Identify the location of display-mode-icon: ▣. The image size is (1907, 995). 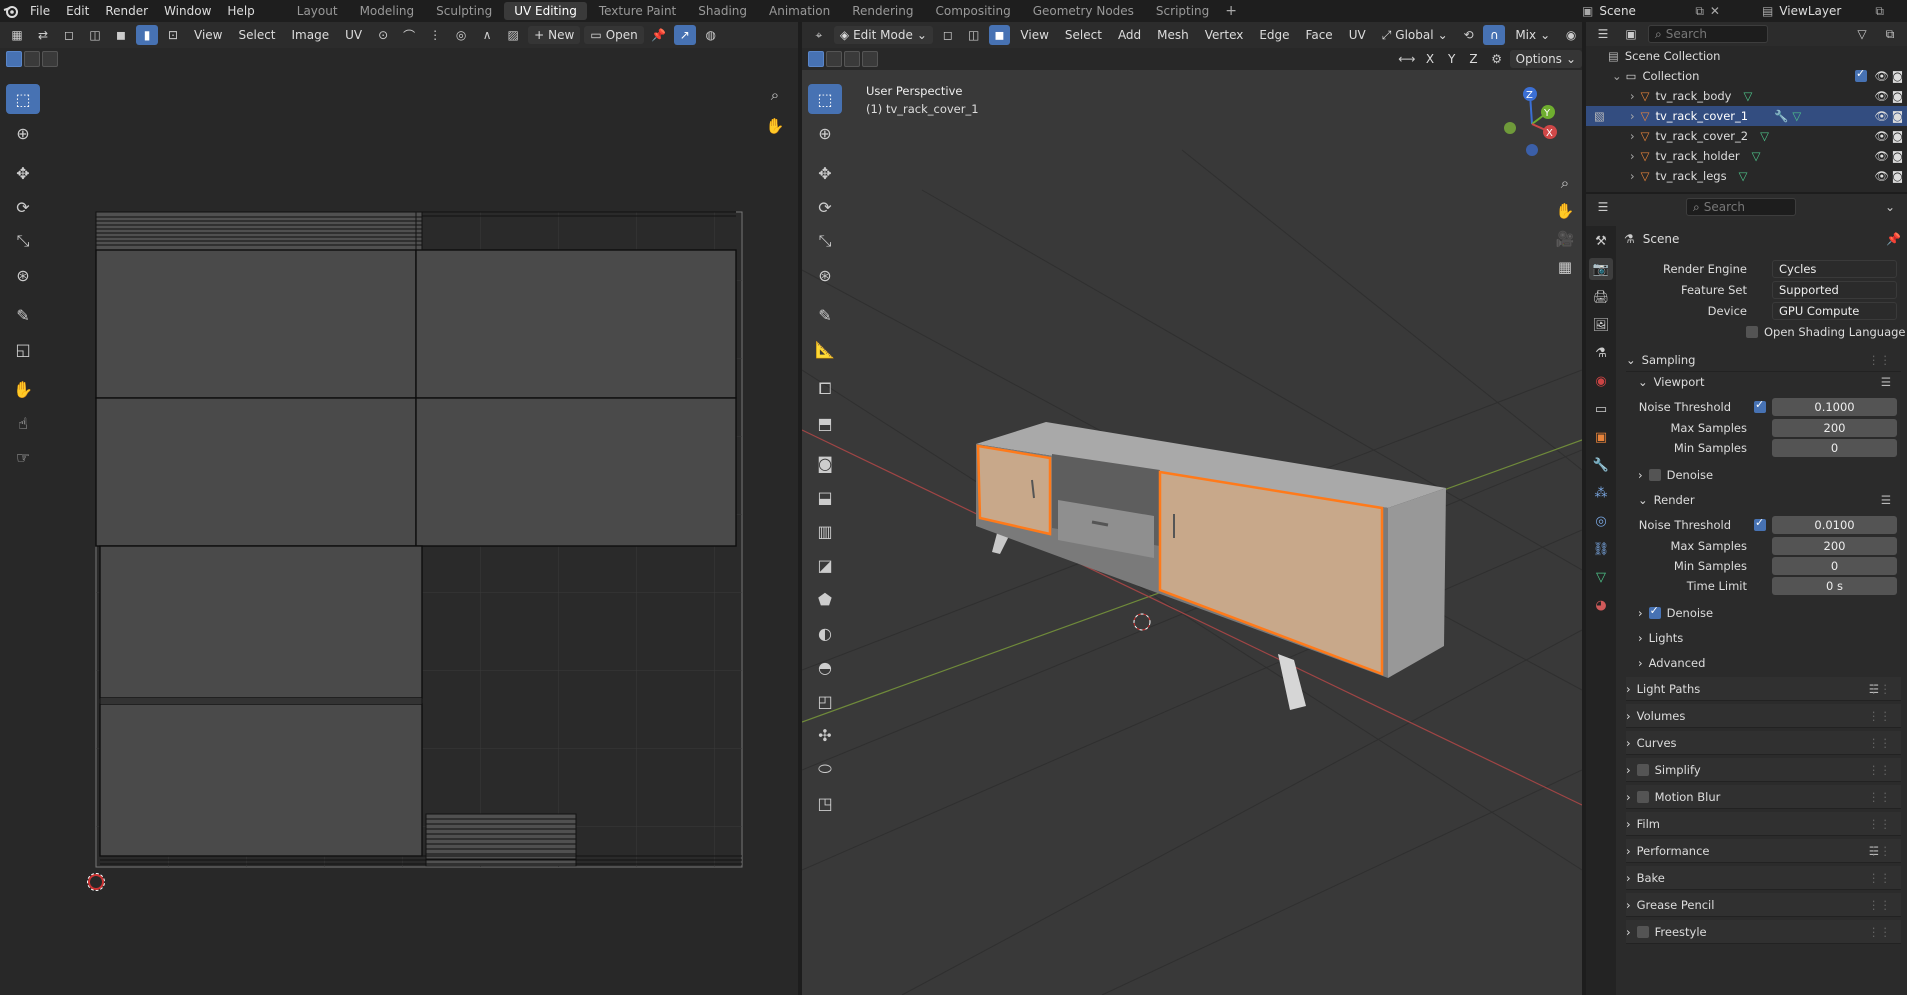
(1631, 34).